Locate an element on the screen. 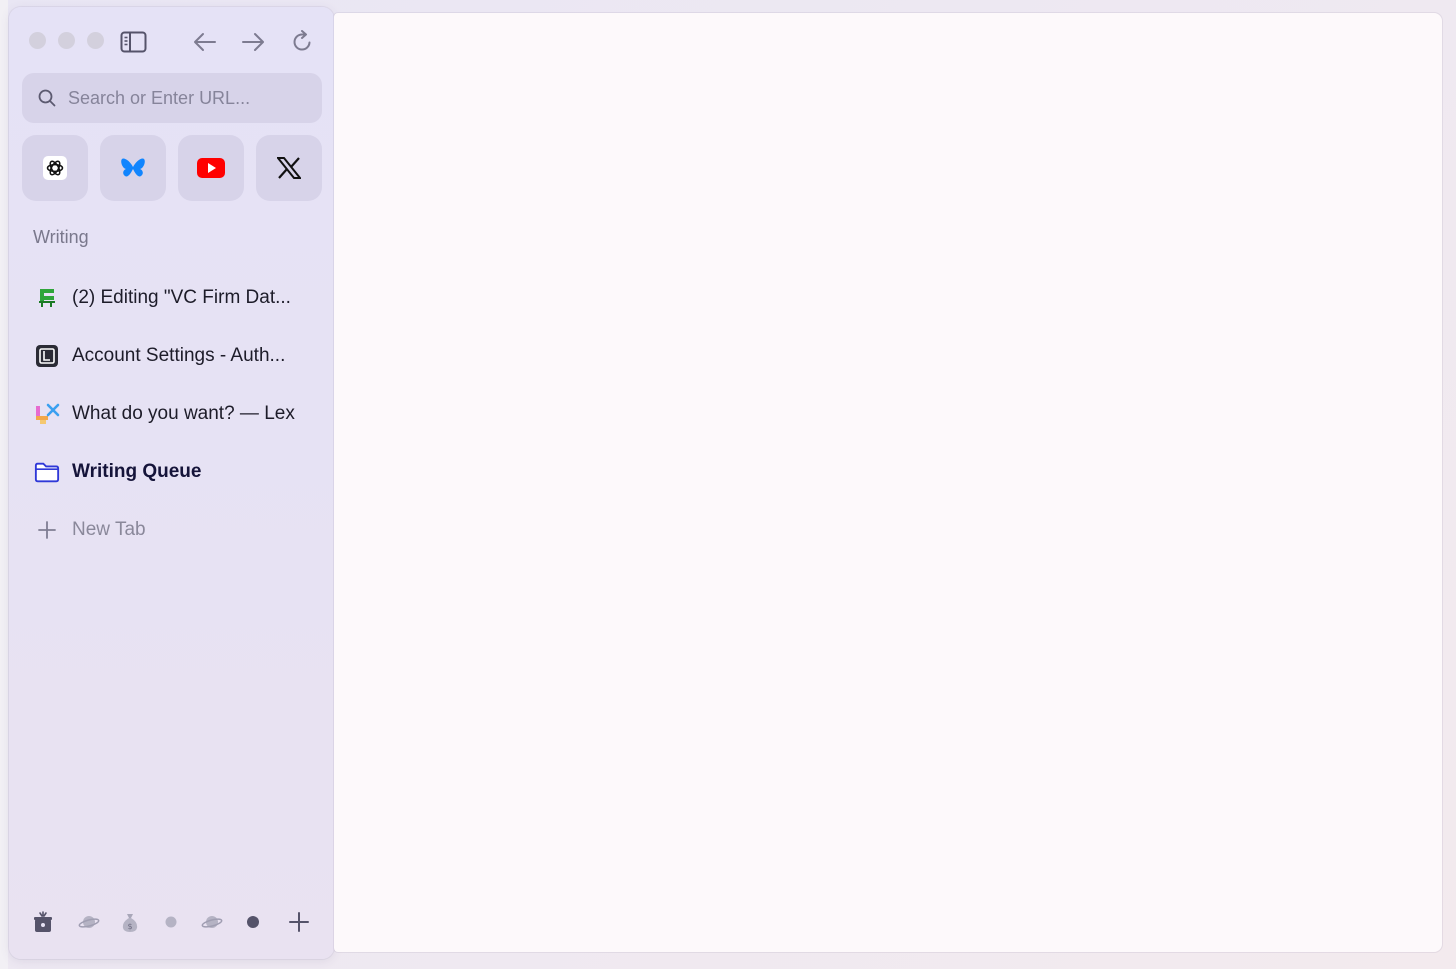  space-dot-active is located at coordinates (253, 922).